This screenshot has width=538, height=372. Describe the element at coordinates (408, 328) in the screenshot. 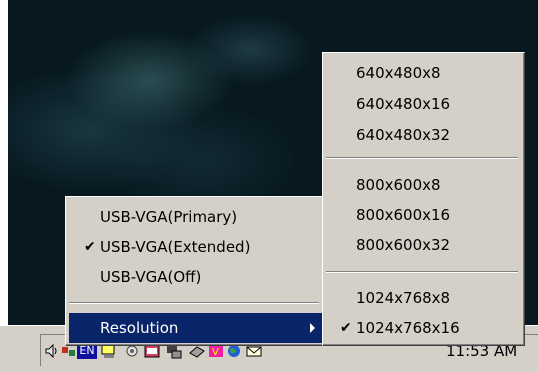

I see `resolution-label: 1024x768x16` at that location.